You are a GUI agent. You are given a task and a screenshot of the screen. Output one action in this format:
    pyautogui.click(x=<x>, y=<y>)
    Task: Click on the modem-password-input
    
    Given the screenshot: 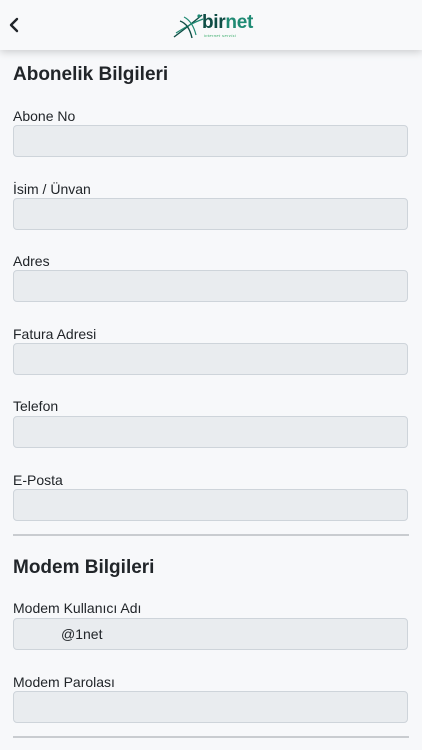 What is the action you would take?
    pyautogui.click(x=210, y=707)
    